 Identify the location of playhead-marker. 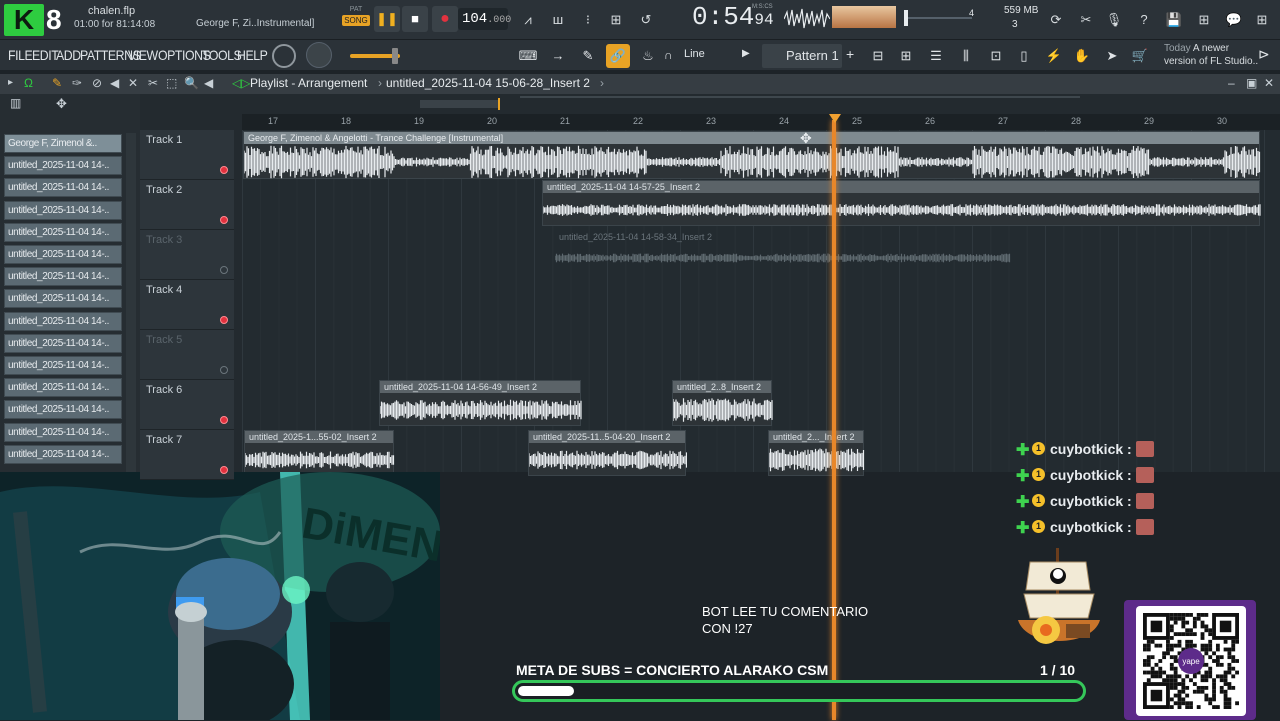
(835, 118).